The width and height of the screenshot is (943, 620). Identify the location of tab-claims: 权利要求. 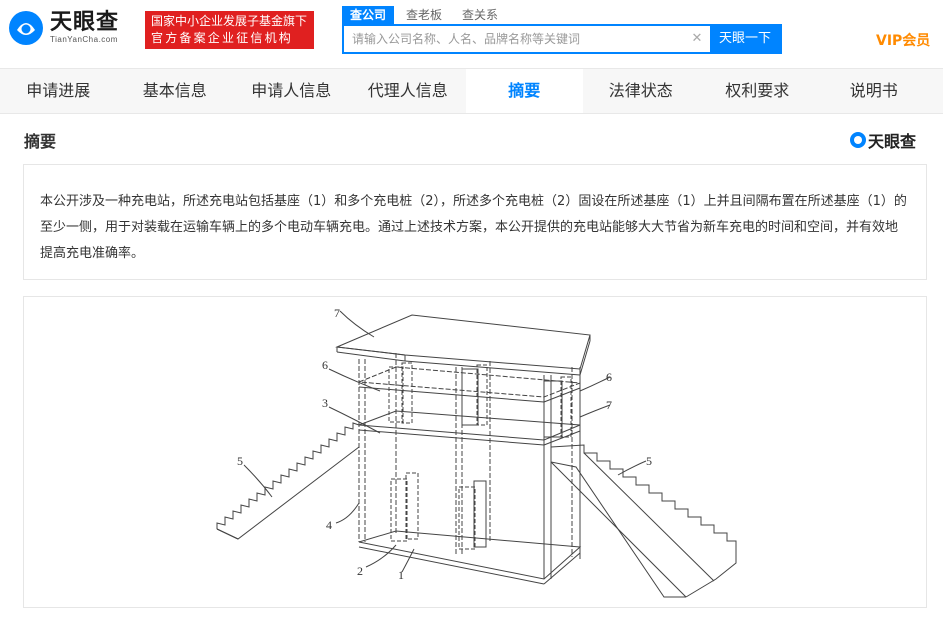
(757, 91).